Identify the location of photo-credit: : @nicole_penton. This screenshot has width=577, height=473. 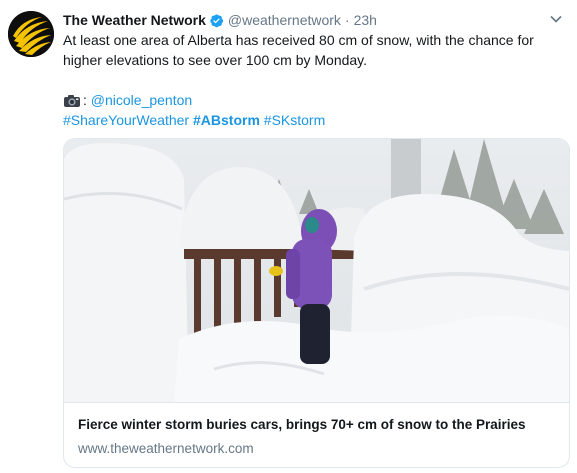
(313, 100).